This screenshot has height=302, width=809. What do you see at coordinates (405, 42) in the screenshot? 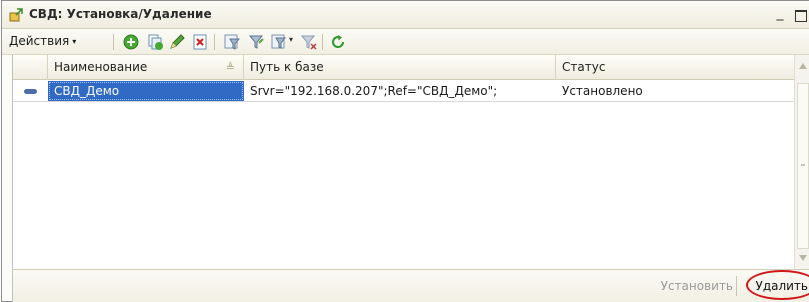
I see `toolbar: Действия ▾ ▾` at bounding box center [405, 42].